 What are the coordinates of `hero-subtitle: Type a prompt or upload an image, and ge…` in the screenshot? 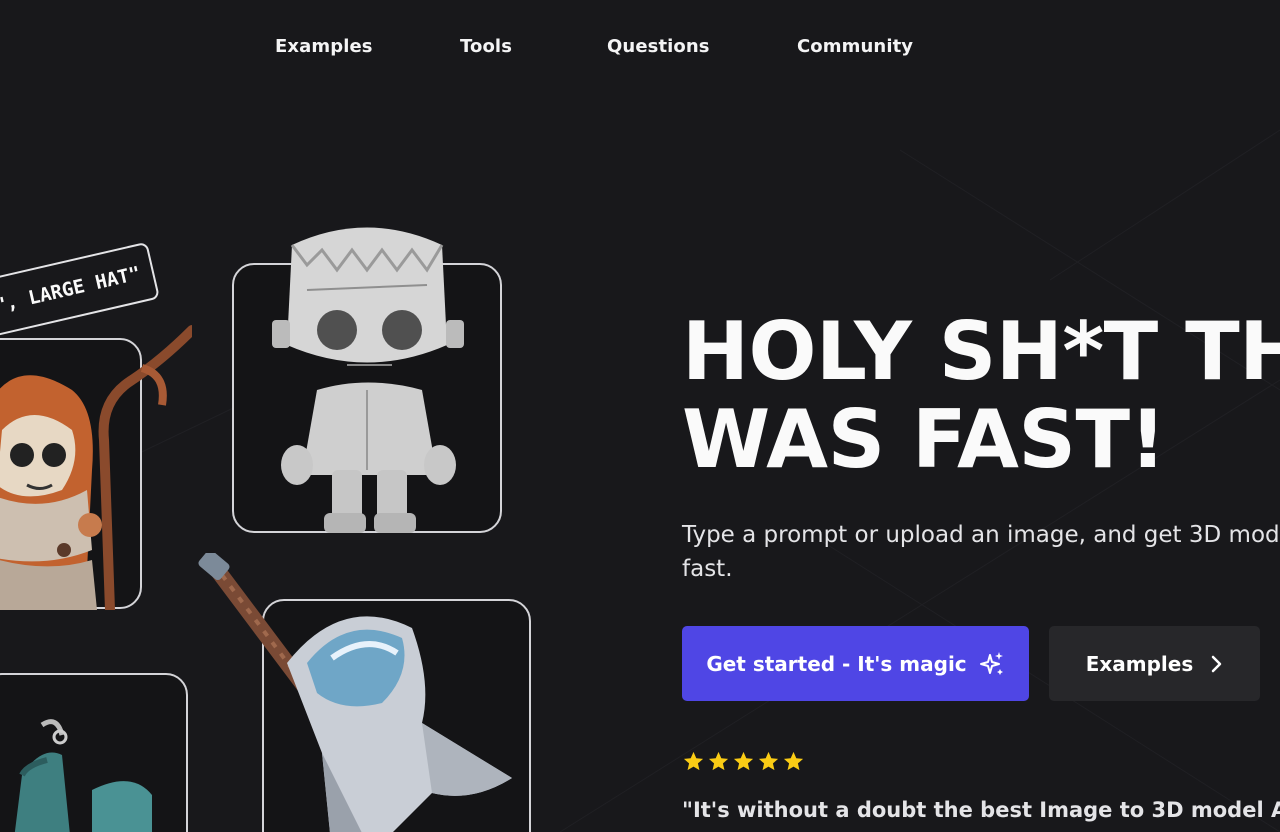 It's located at (981, 552).